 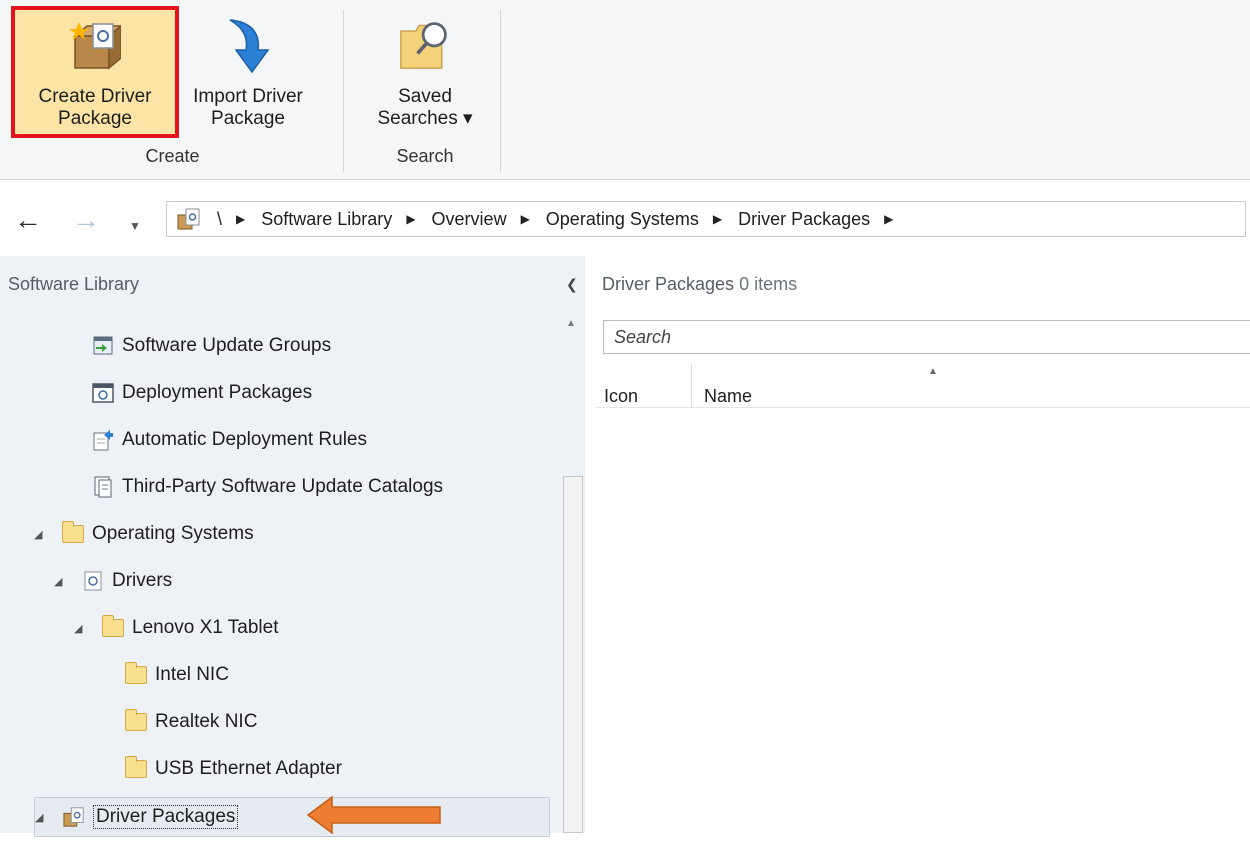 I want to click on collapse-pane-icon: ❮, so click(x=572, y=284).